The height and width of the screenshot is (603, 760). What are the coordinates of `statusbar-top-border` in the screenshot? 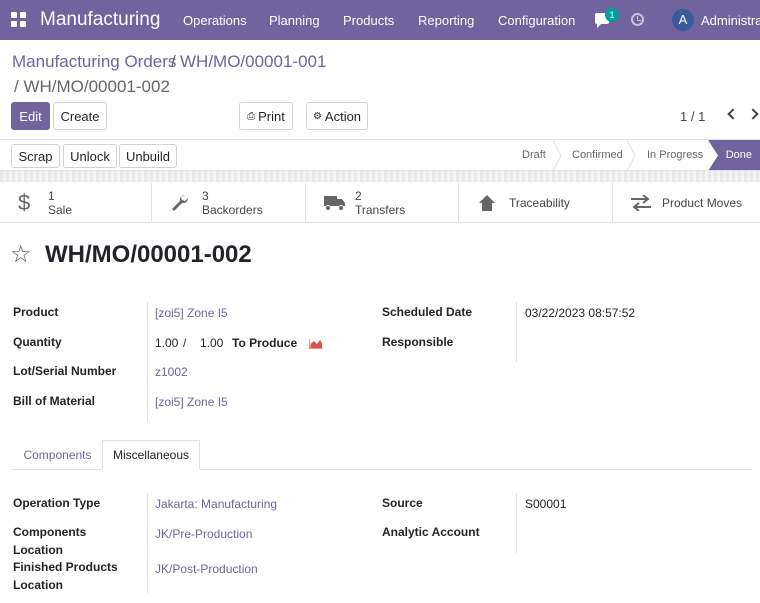 It's located at (380, 139).